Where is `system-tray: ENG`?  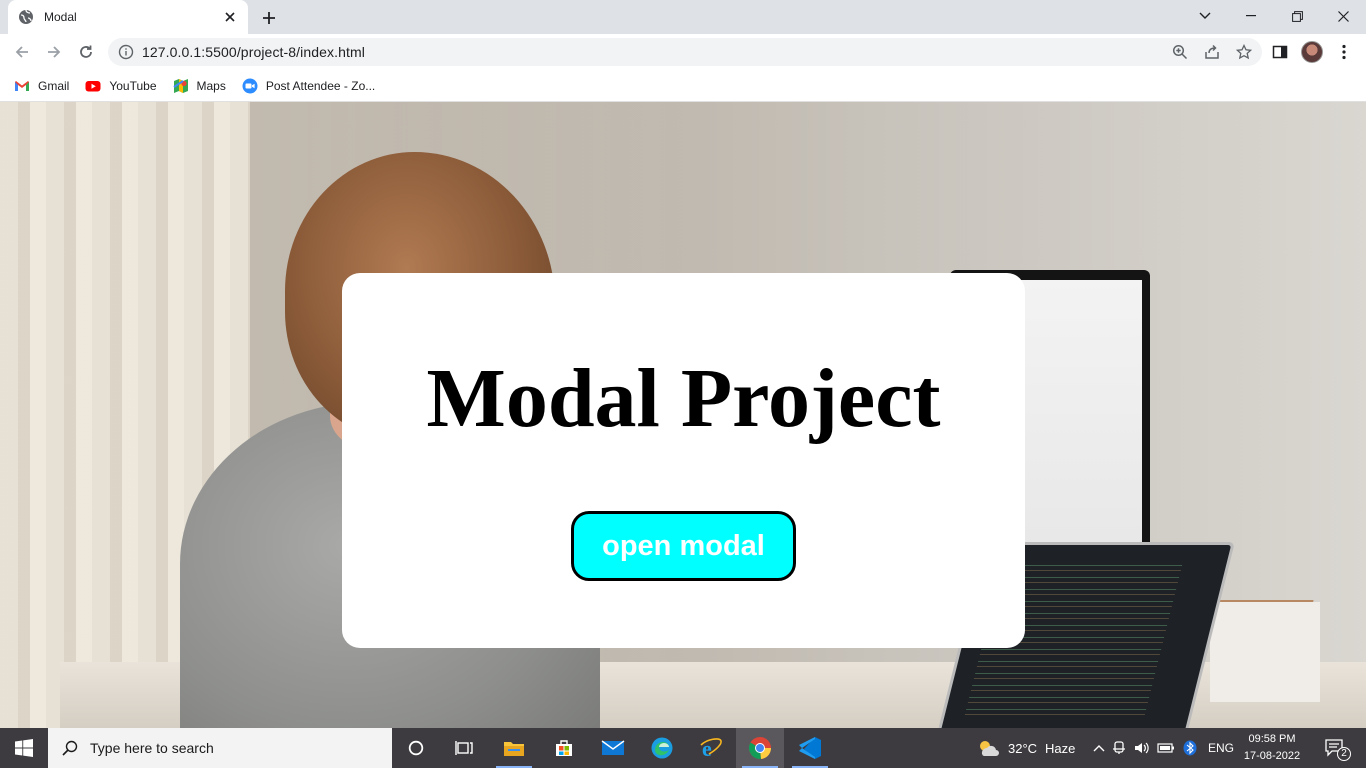
system-tray: ENG is located at coordinates (1162, 748).